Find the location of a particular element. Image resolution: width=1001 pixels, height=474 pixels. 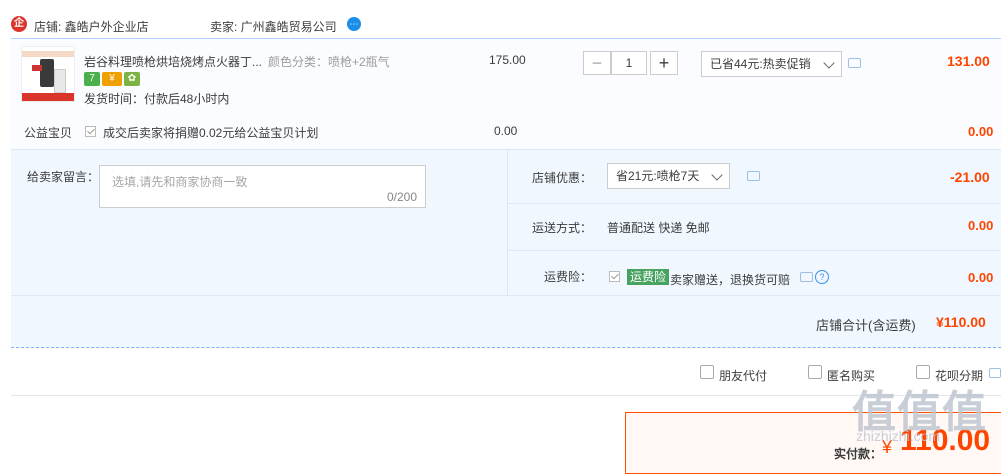

sku-info: 颜色分类：喷枪+2瓶气 is located at coordinates (329, 62).